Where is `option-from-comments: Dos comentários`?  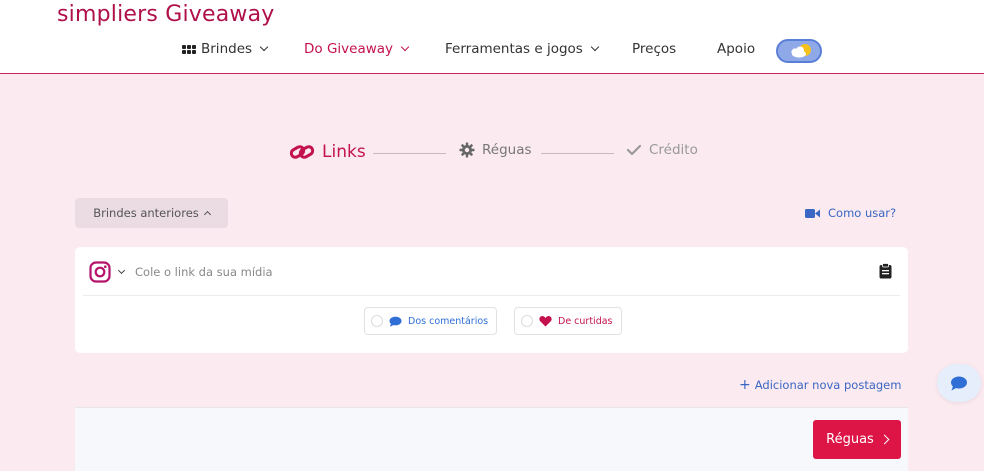
option-from-comments: Dos comentários is located at coordinates (431, 321).